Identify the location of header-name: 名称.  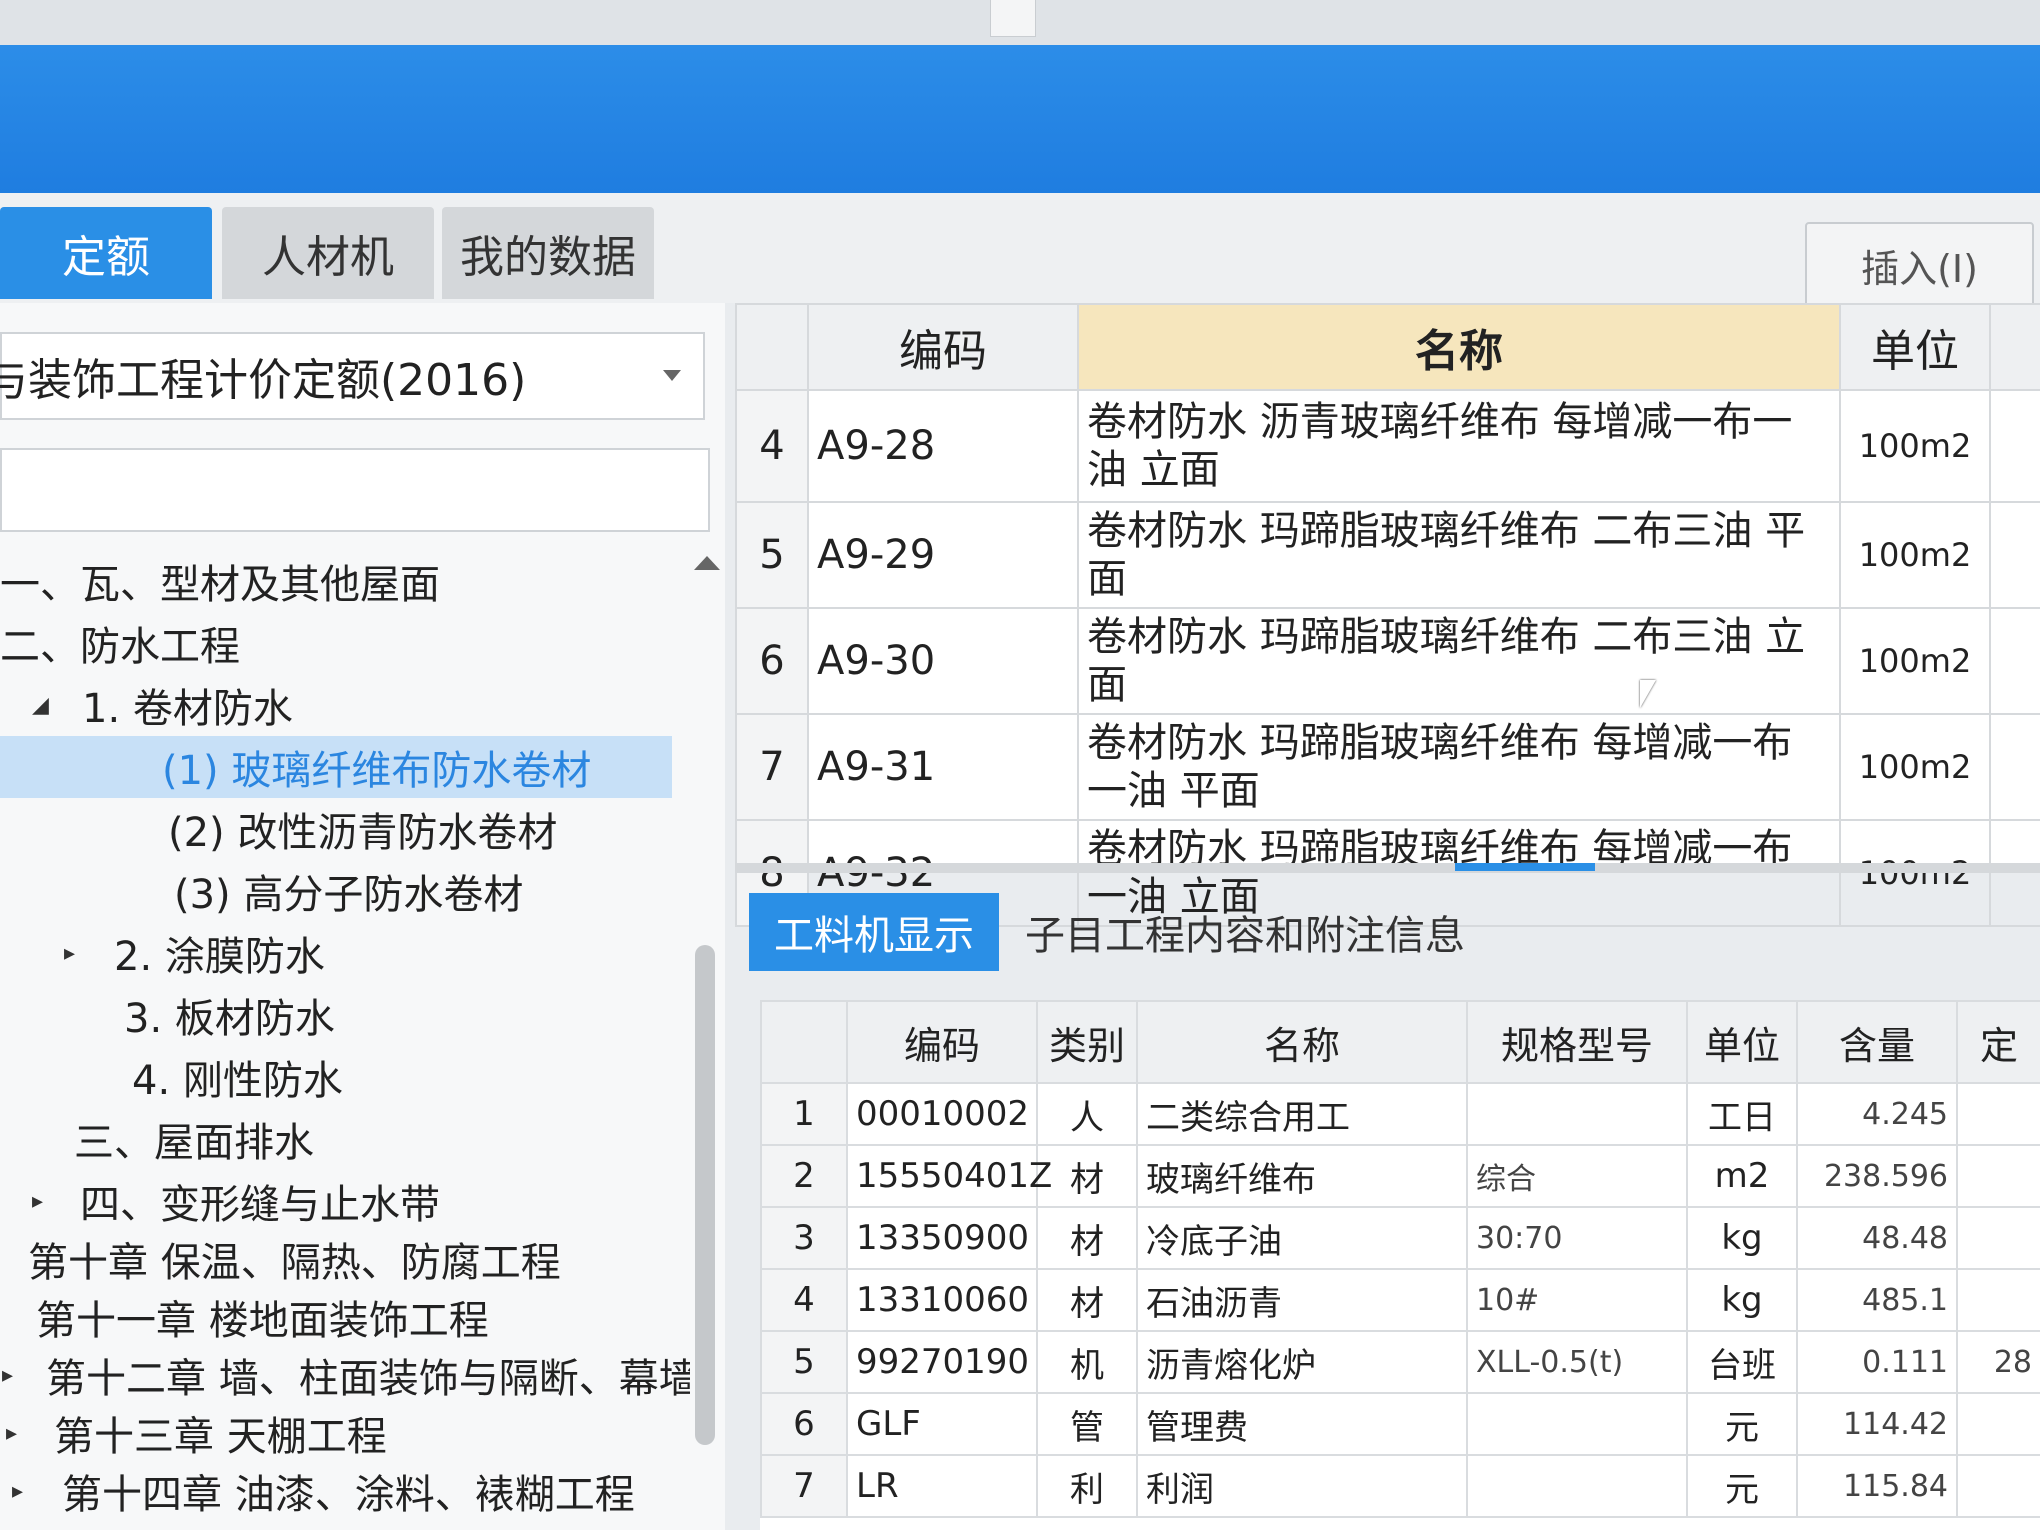
(1302, 1042).